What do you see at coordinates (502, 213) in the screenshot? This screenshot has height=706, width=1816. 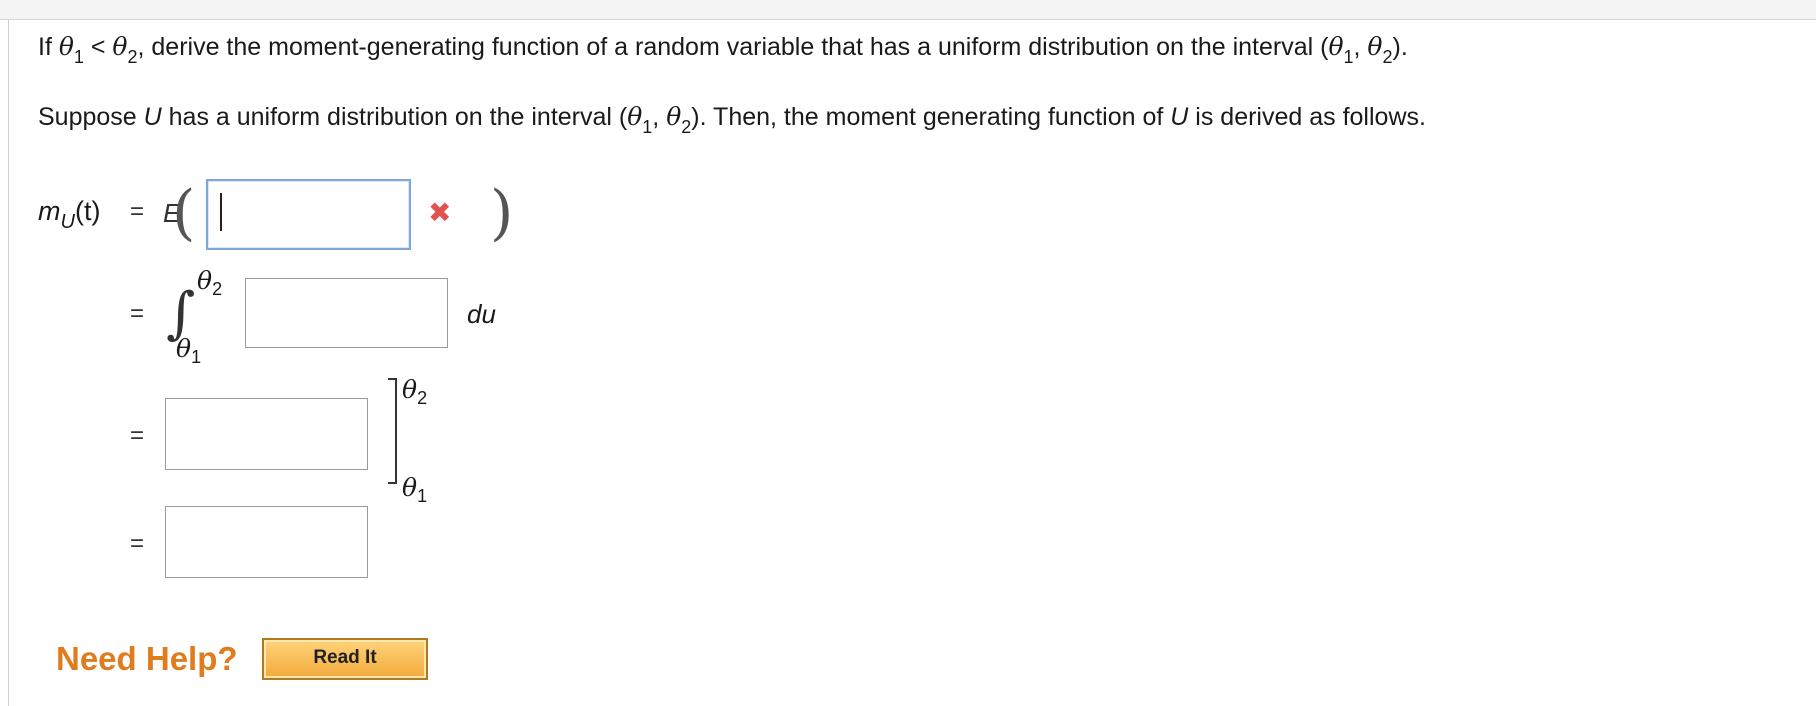 I see `close-paren: )` at bounding box center [502, 213].